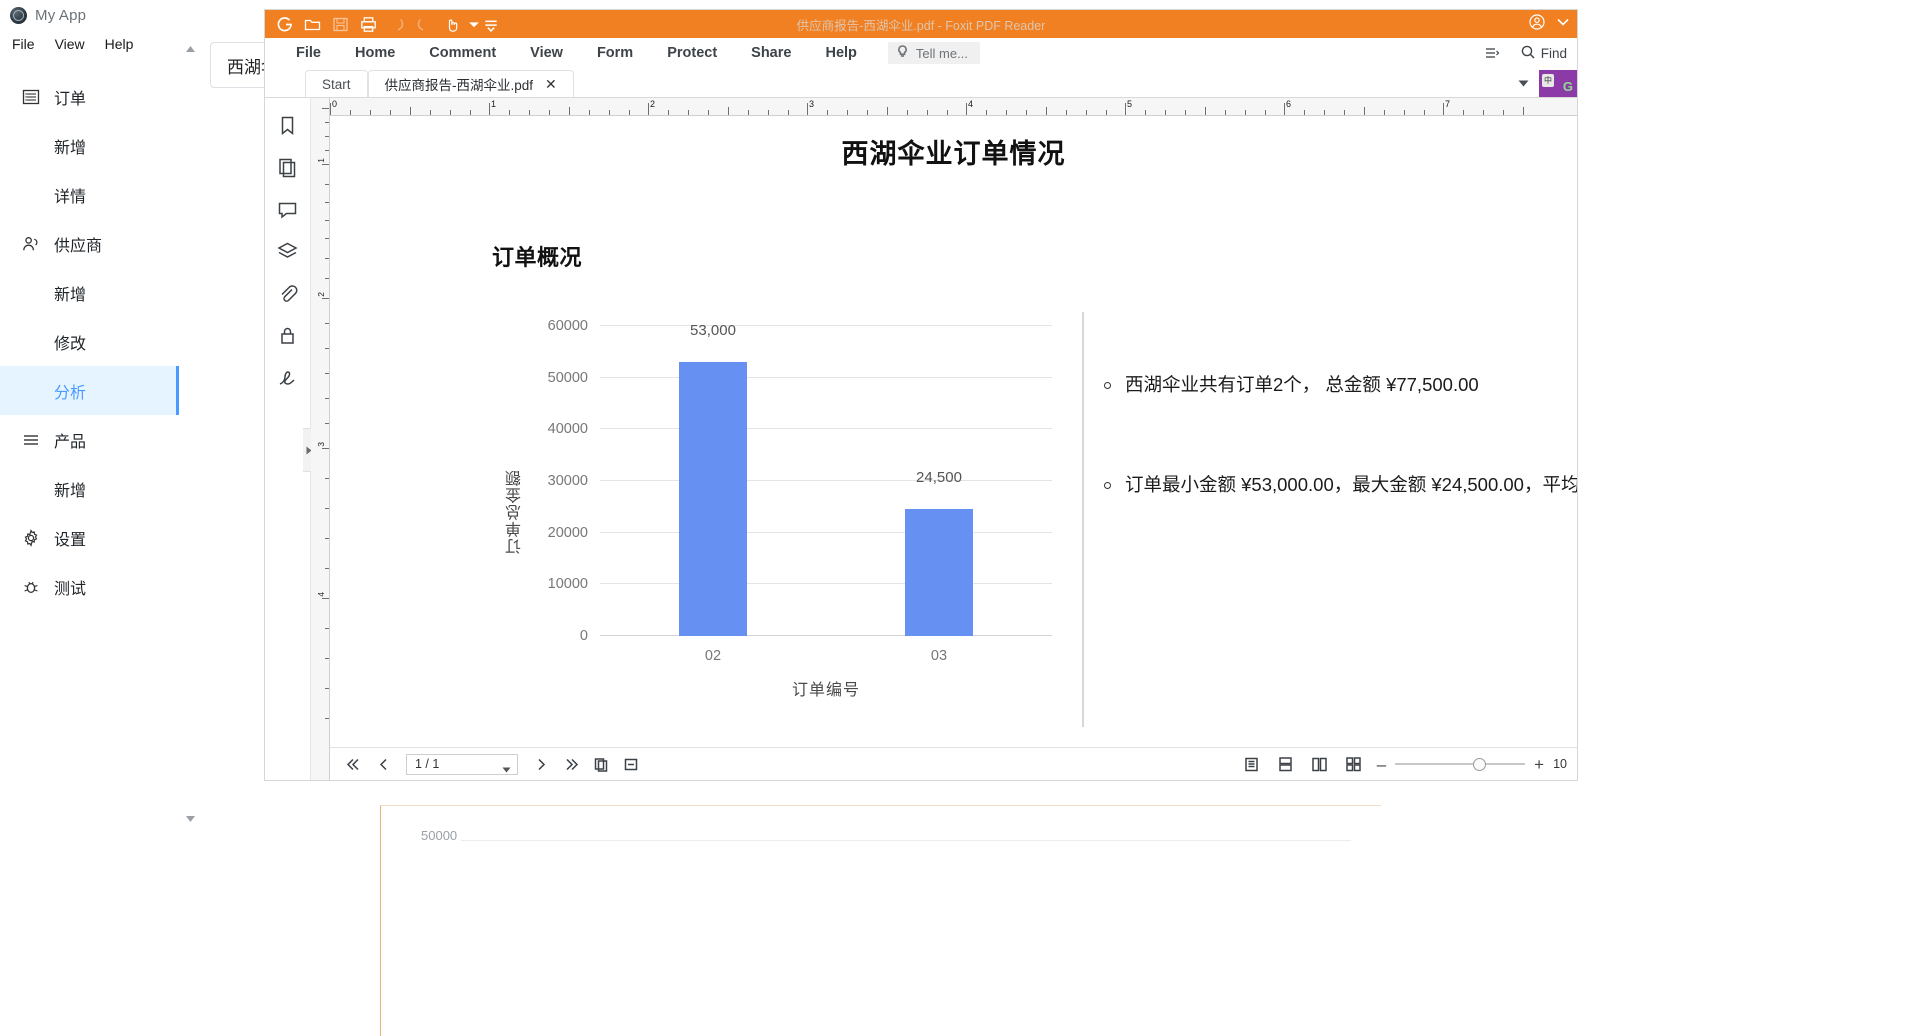 Image resolution: width=1918 pixels, height=1036 pixels. Describe the element at coordinates (1448, 104) in the screenshot. I see `h-ruler-number: 7` at that location.